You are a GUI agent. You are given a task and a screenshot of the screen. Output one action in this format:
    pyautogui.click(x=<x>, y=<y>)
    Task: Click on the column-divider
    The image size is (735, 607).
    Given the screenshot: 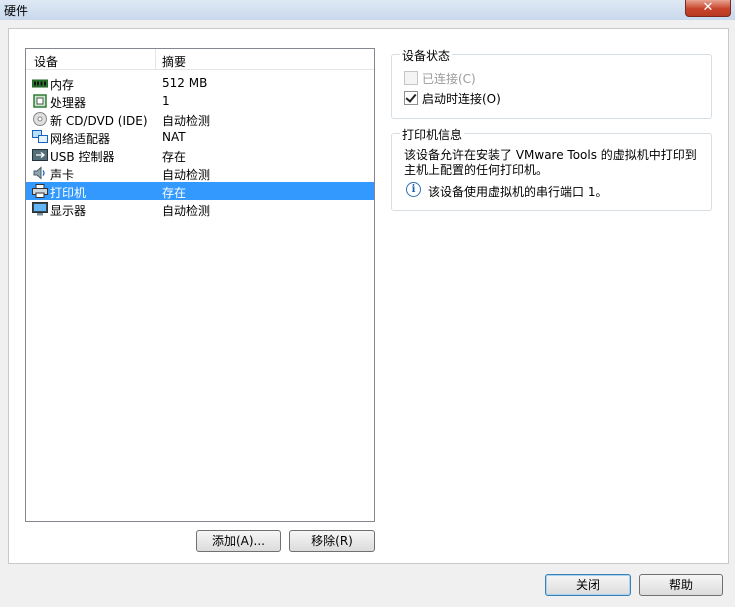 What is the action you would take?
    pyautogui.click(x=155, y=59)
    